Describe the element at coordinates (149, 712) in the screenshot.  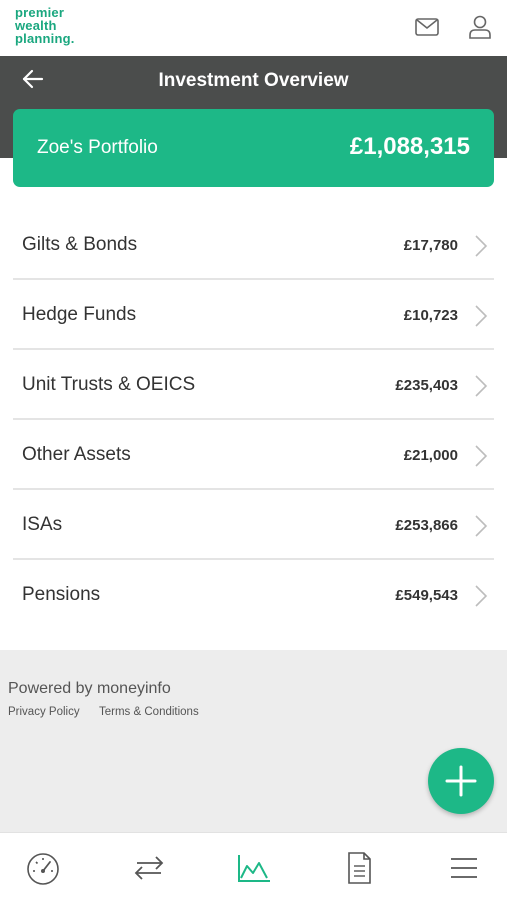
I see `terms-conditions-link: Terms & Conditions` at that location.